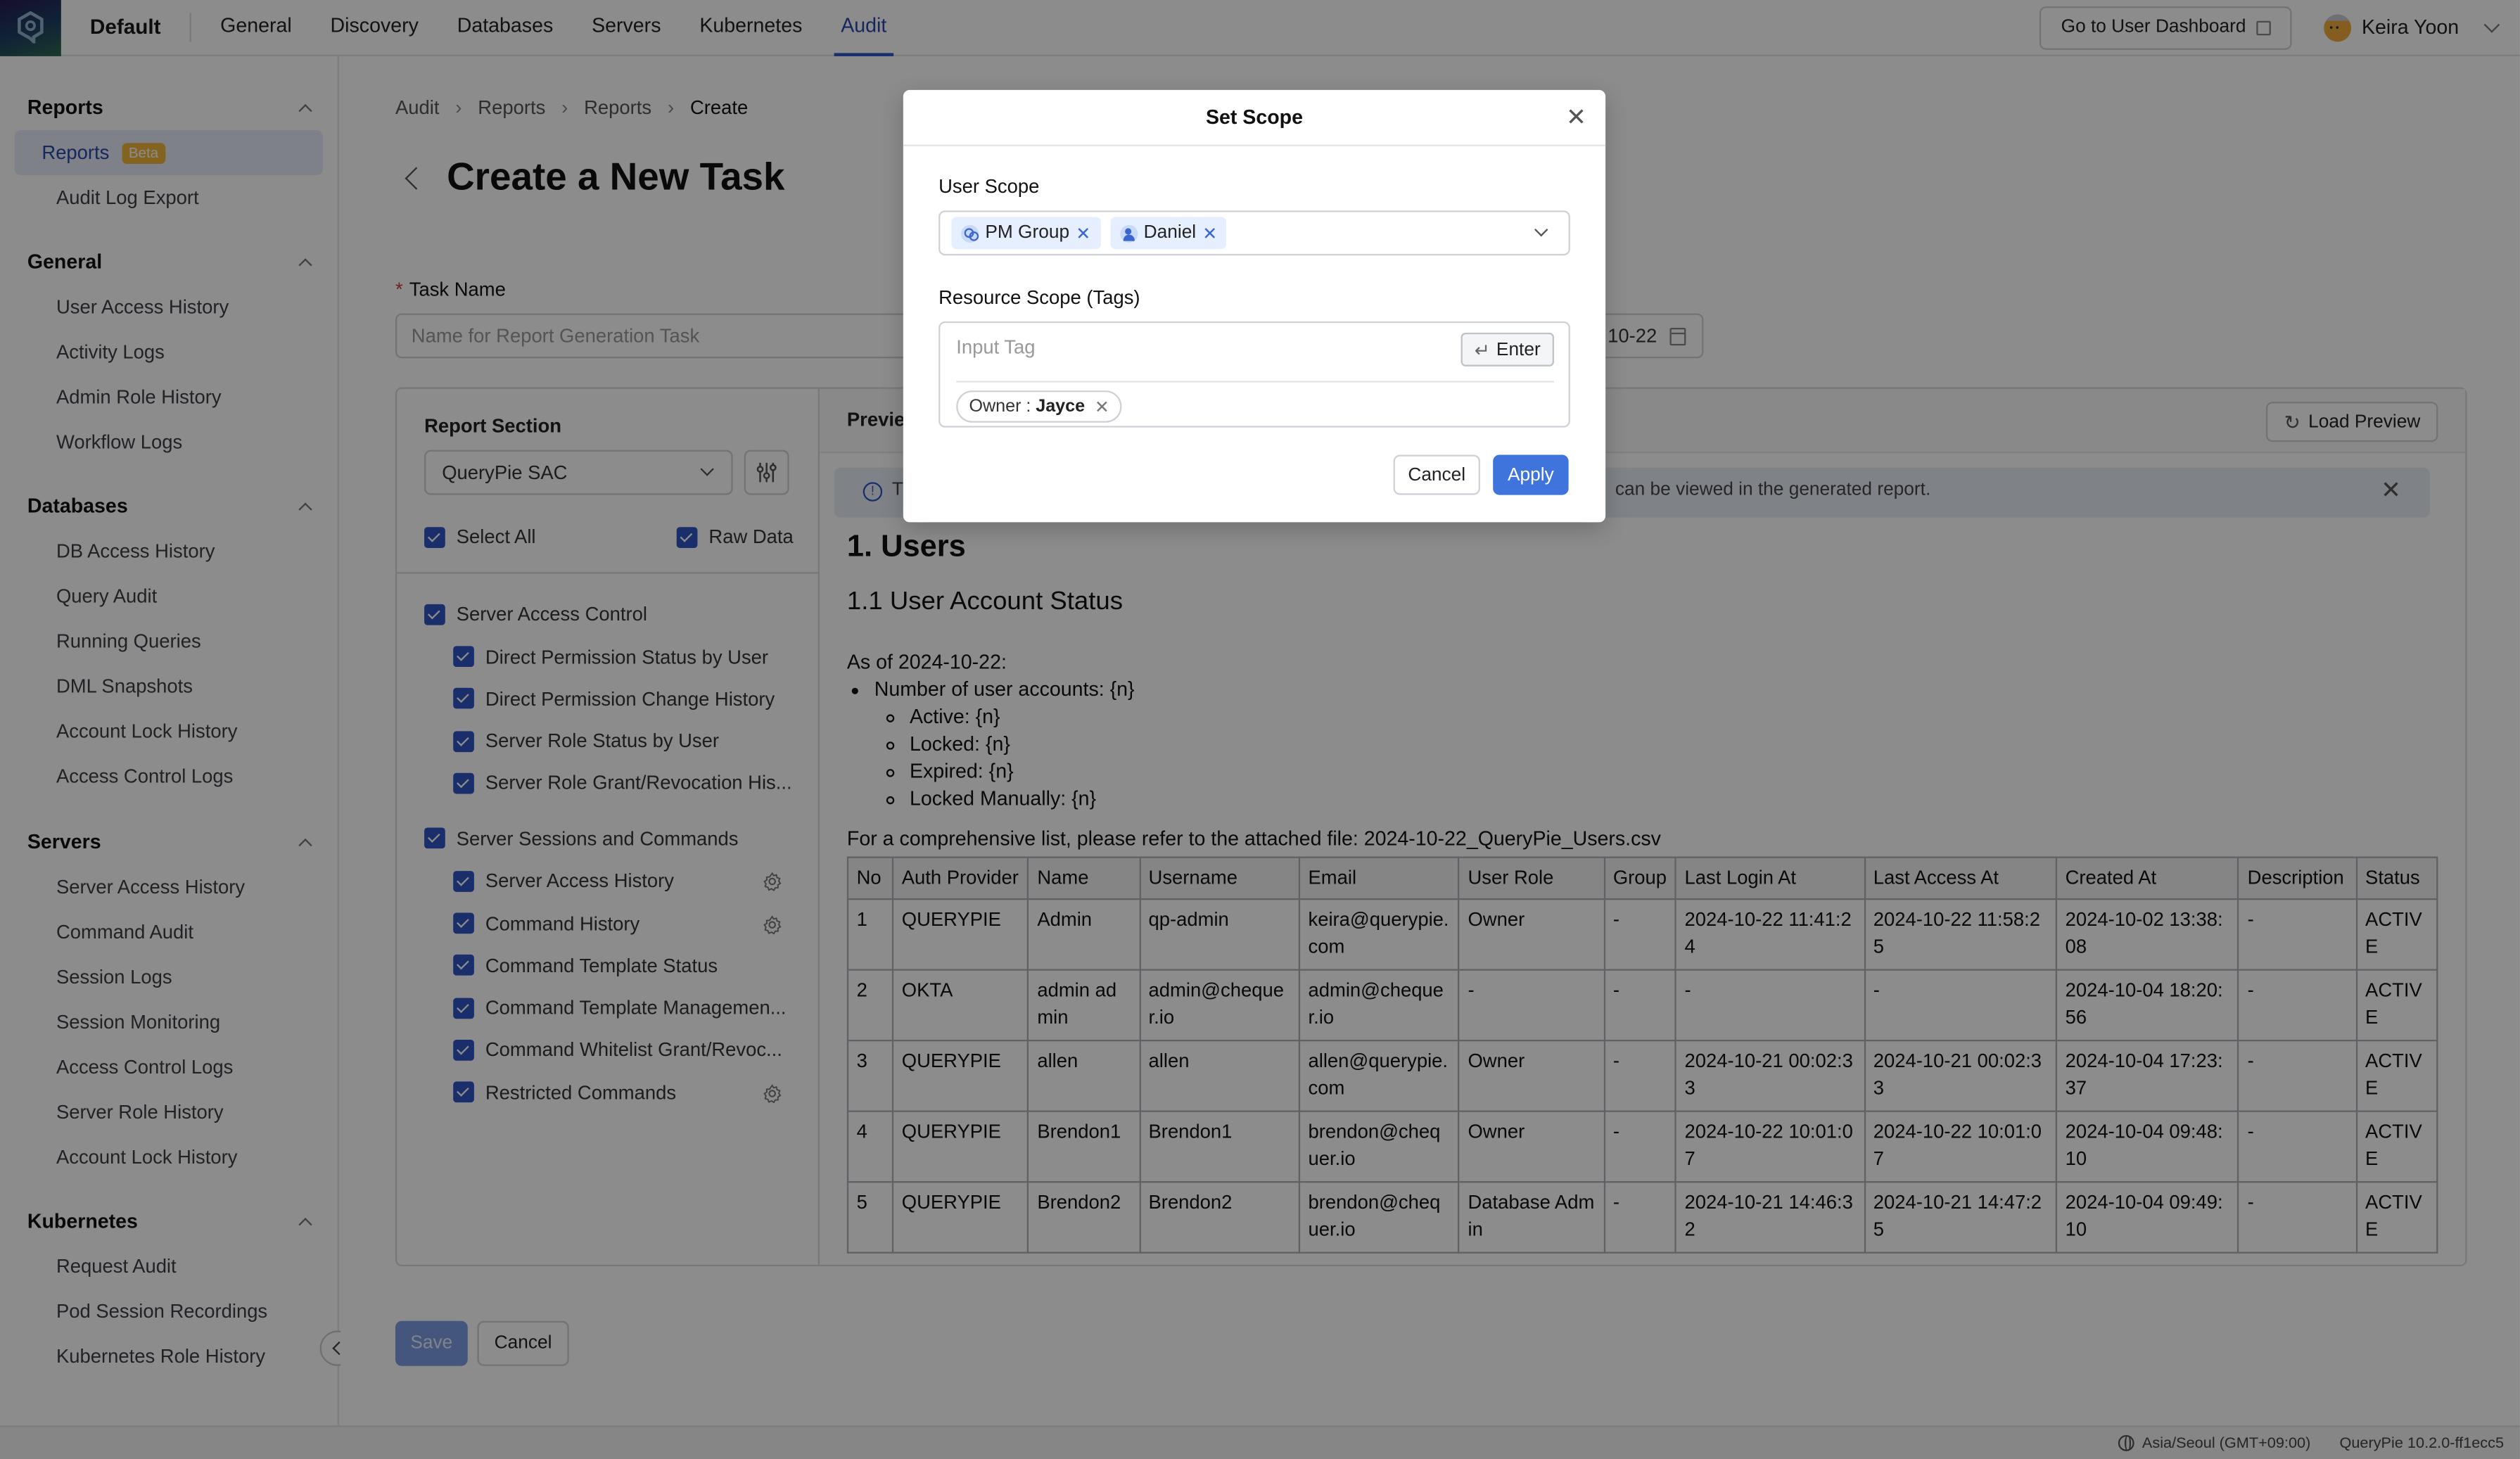 The width and height of the screenshot is (2520, 1459). I want to click on apply-button: Apply, so click(1531, 474).